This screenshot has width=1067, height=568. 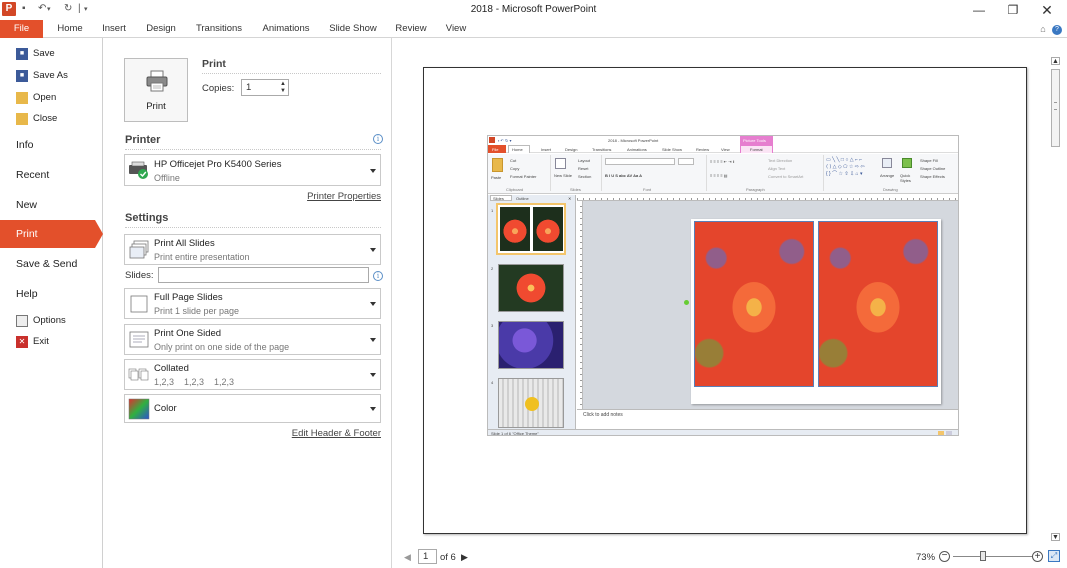 What do you see at coordinates (427, 556) in the screenshot?
I see `page-number-input: 1` at bounding box center [427, 556].